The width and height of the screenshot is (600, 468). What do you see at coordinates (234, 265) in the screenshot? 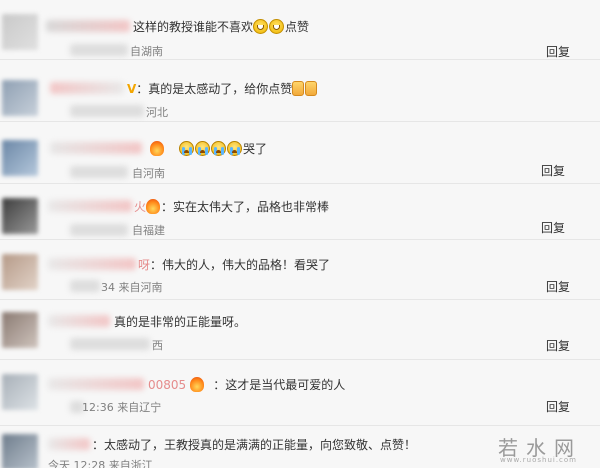
I see `comment-text: 呀：伟大的人，伟大的品格！看哭了` at bounding box center [234, 265].